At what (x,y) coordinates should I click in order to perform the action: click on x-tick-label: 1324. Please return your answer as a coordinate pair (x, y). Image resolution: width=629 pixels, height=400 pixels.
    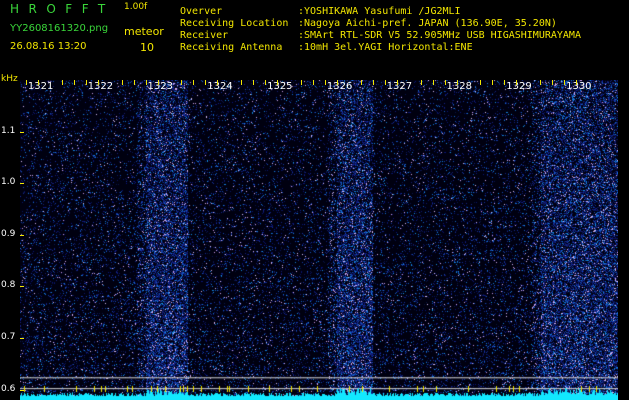
    Looking at the image, I should click on (220, 86).